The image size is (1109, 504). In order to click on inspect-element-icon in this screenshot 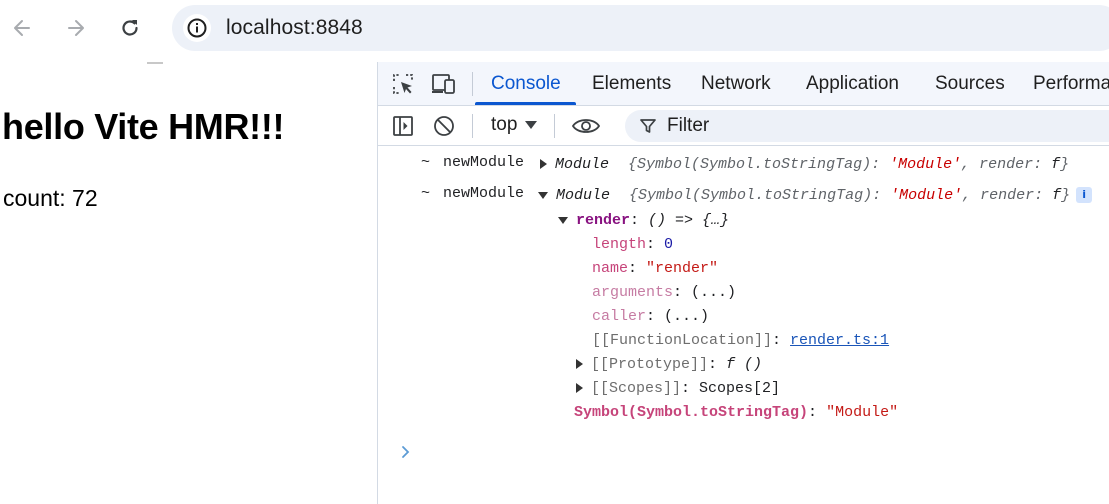, I will do `click(403, 84)`.